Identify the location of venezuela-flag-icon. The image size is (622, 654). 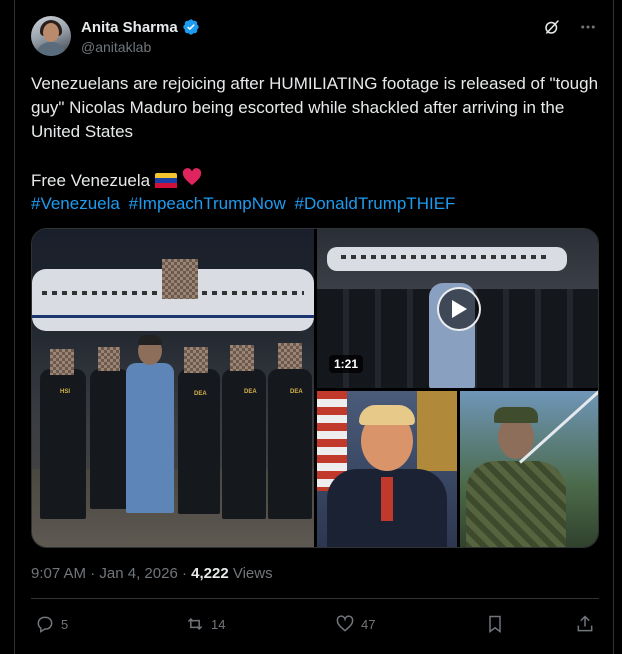
(166, 180).